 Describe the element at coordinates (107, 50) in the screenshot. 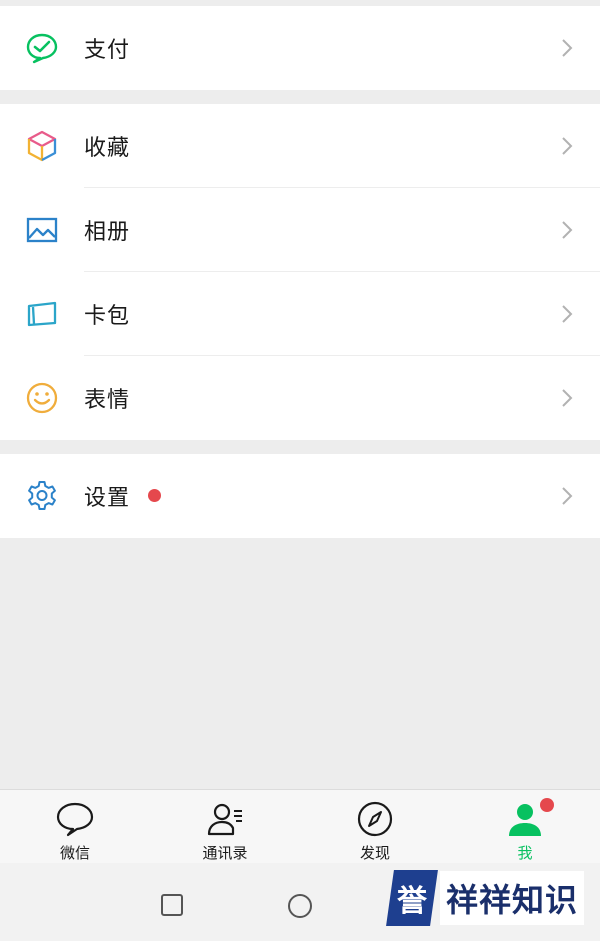

I see `menu-item-label: 支付` at that location.